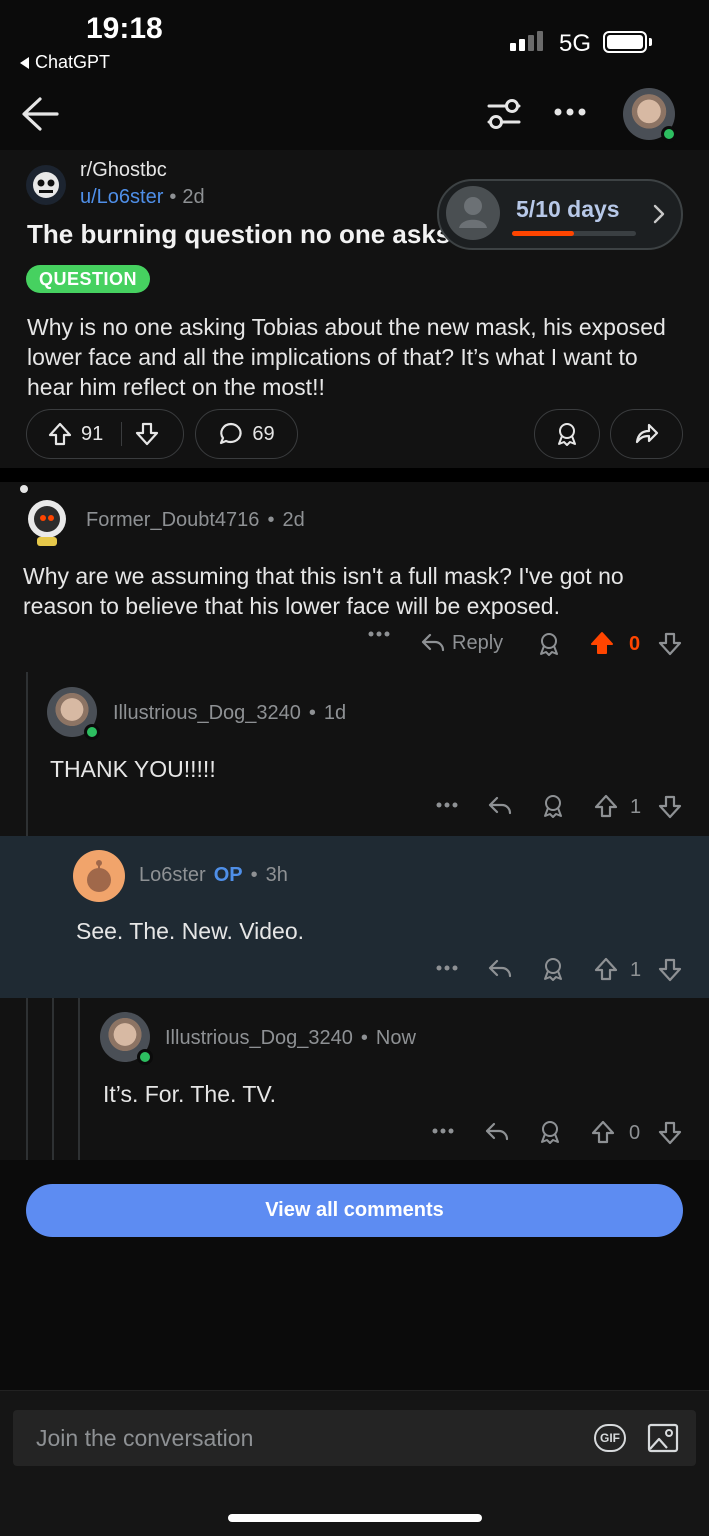 The height and width of the screenshot is (1536, 709). What do you see at coordinates (659, 214) in the screenshot?
I see `chevron-right-icon` at bounding box center [659, 214].